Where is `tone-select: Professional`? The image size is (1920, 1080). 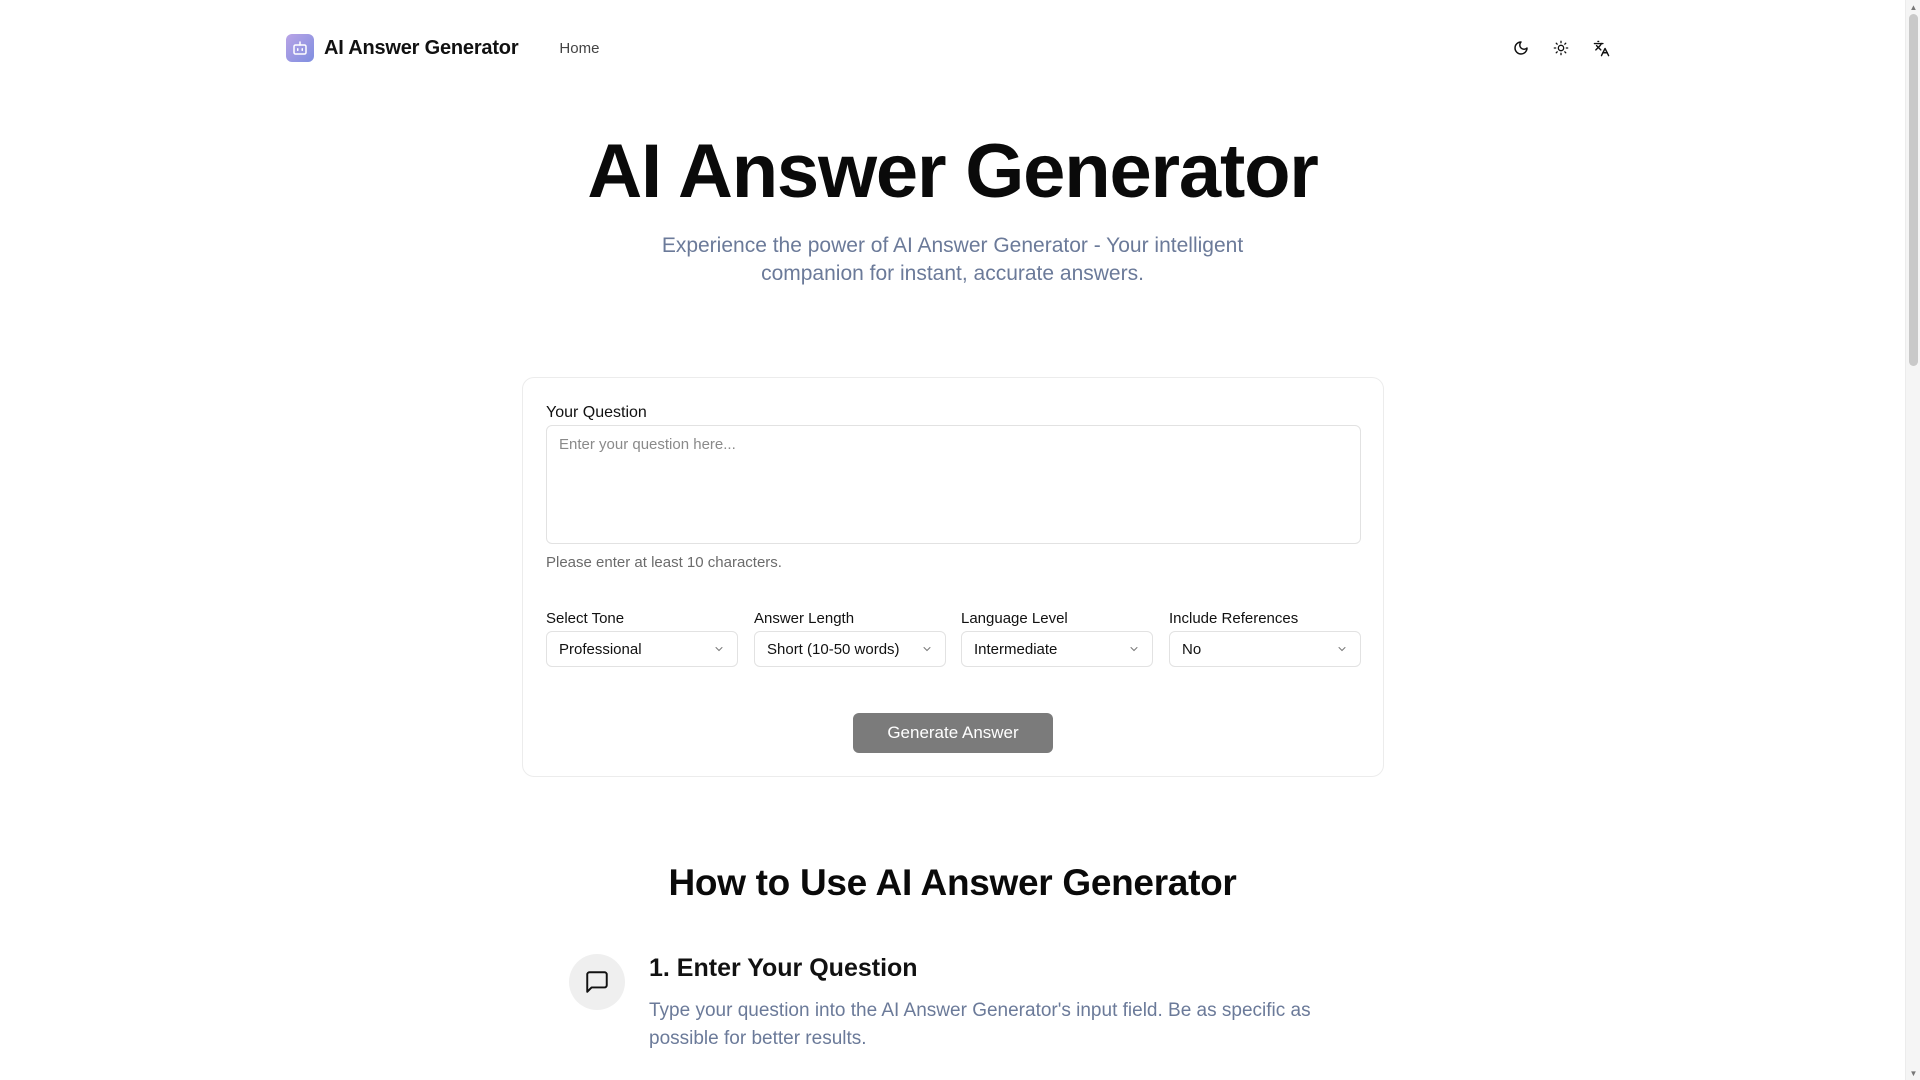 tone-select: Professional is located at coordinates (642, 649).